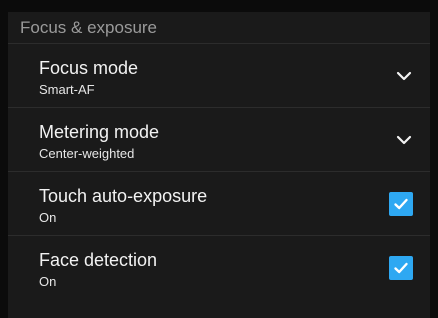 Image resolution: width=438 pixels, height=318 pixels. Describe the element at coordinates (89, 27) in the screenshot. I see `section-title: Focus & exposure` at that location.